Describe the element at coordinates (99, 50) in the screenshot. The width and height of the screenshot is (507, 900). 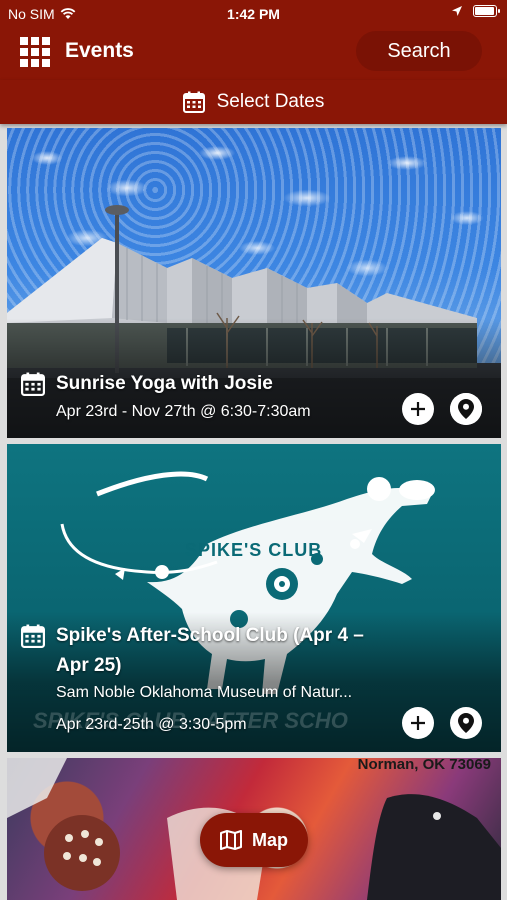
I see `page-title: Events` at that location.